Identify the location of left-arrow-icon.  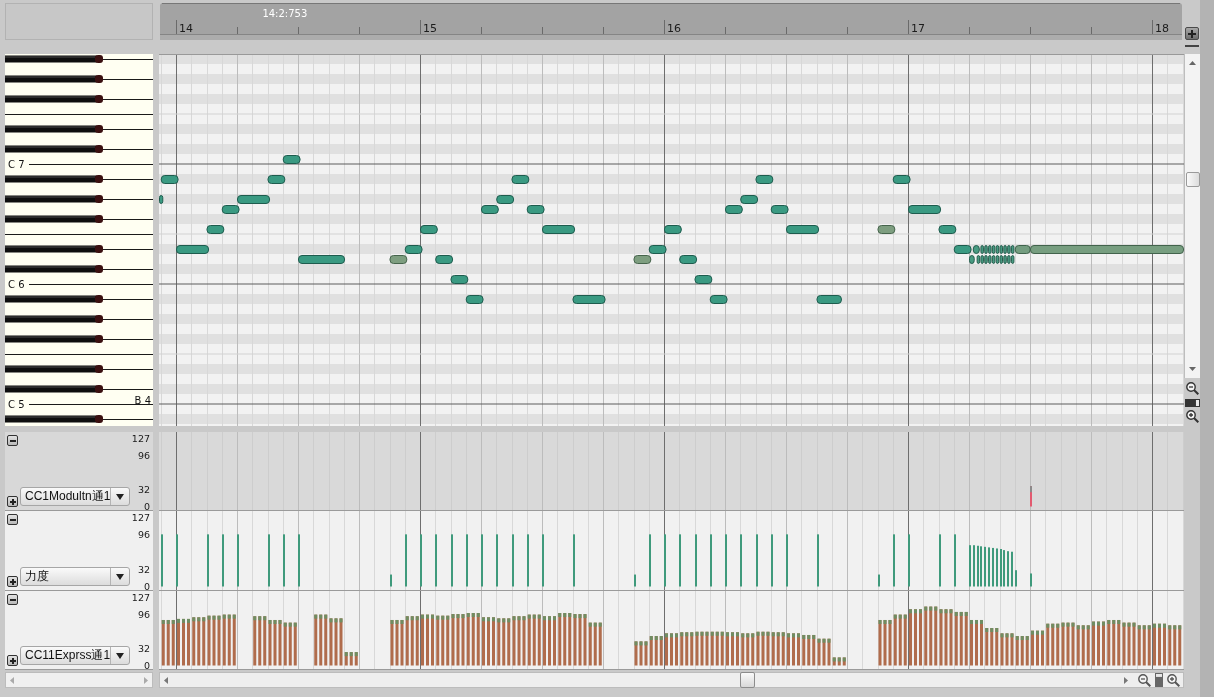
(166, 680).